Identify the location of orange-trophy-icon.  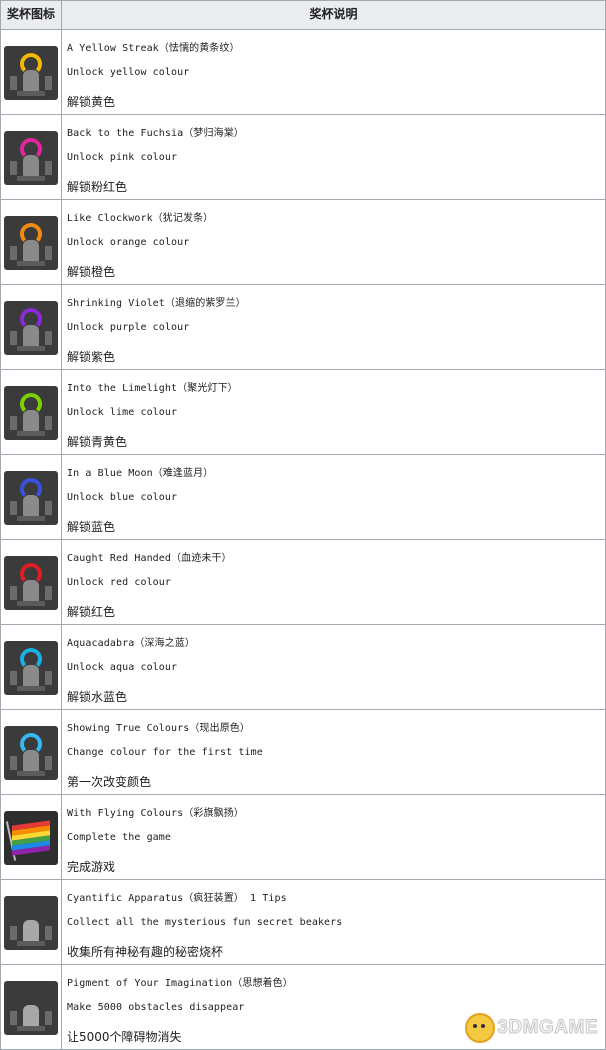
(31, 243).